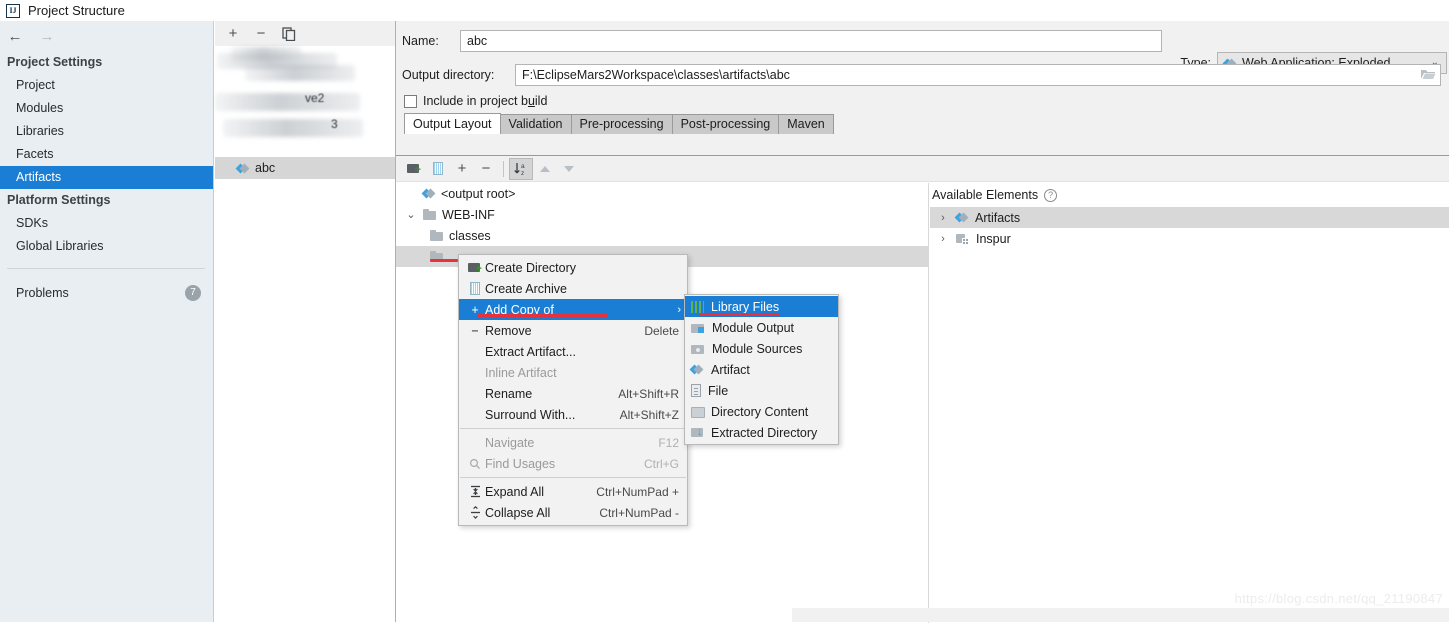  What do you see at coordinates (761, 327) in the screenshot?
I see `submenu-item-module-output: Module Output` at bounding box center [761, 327].